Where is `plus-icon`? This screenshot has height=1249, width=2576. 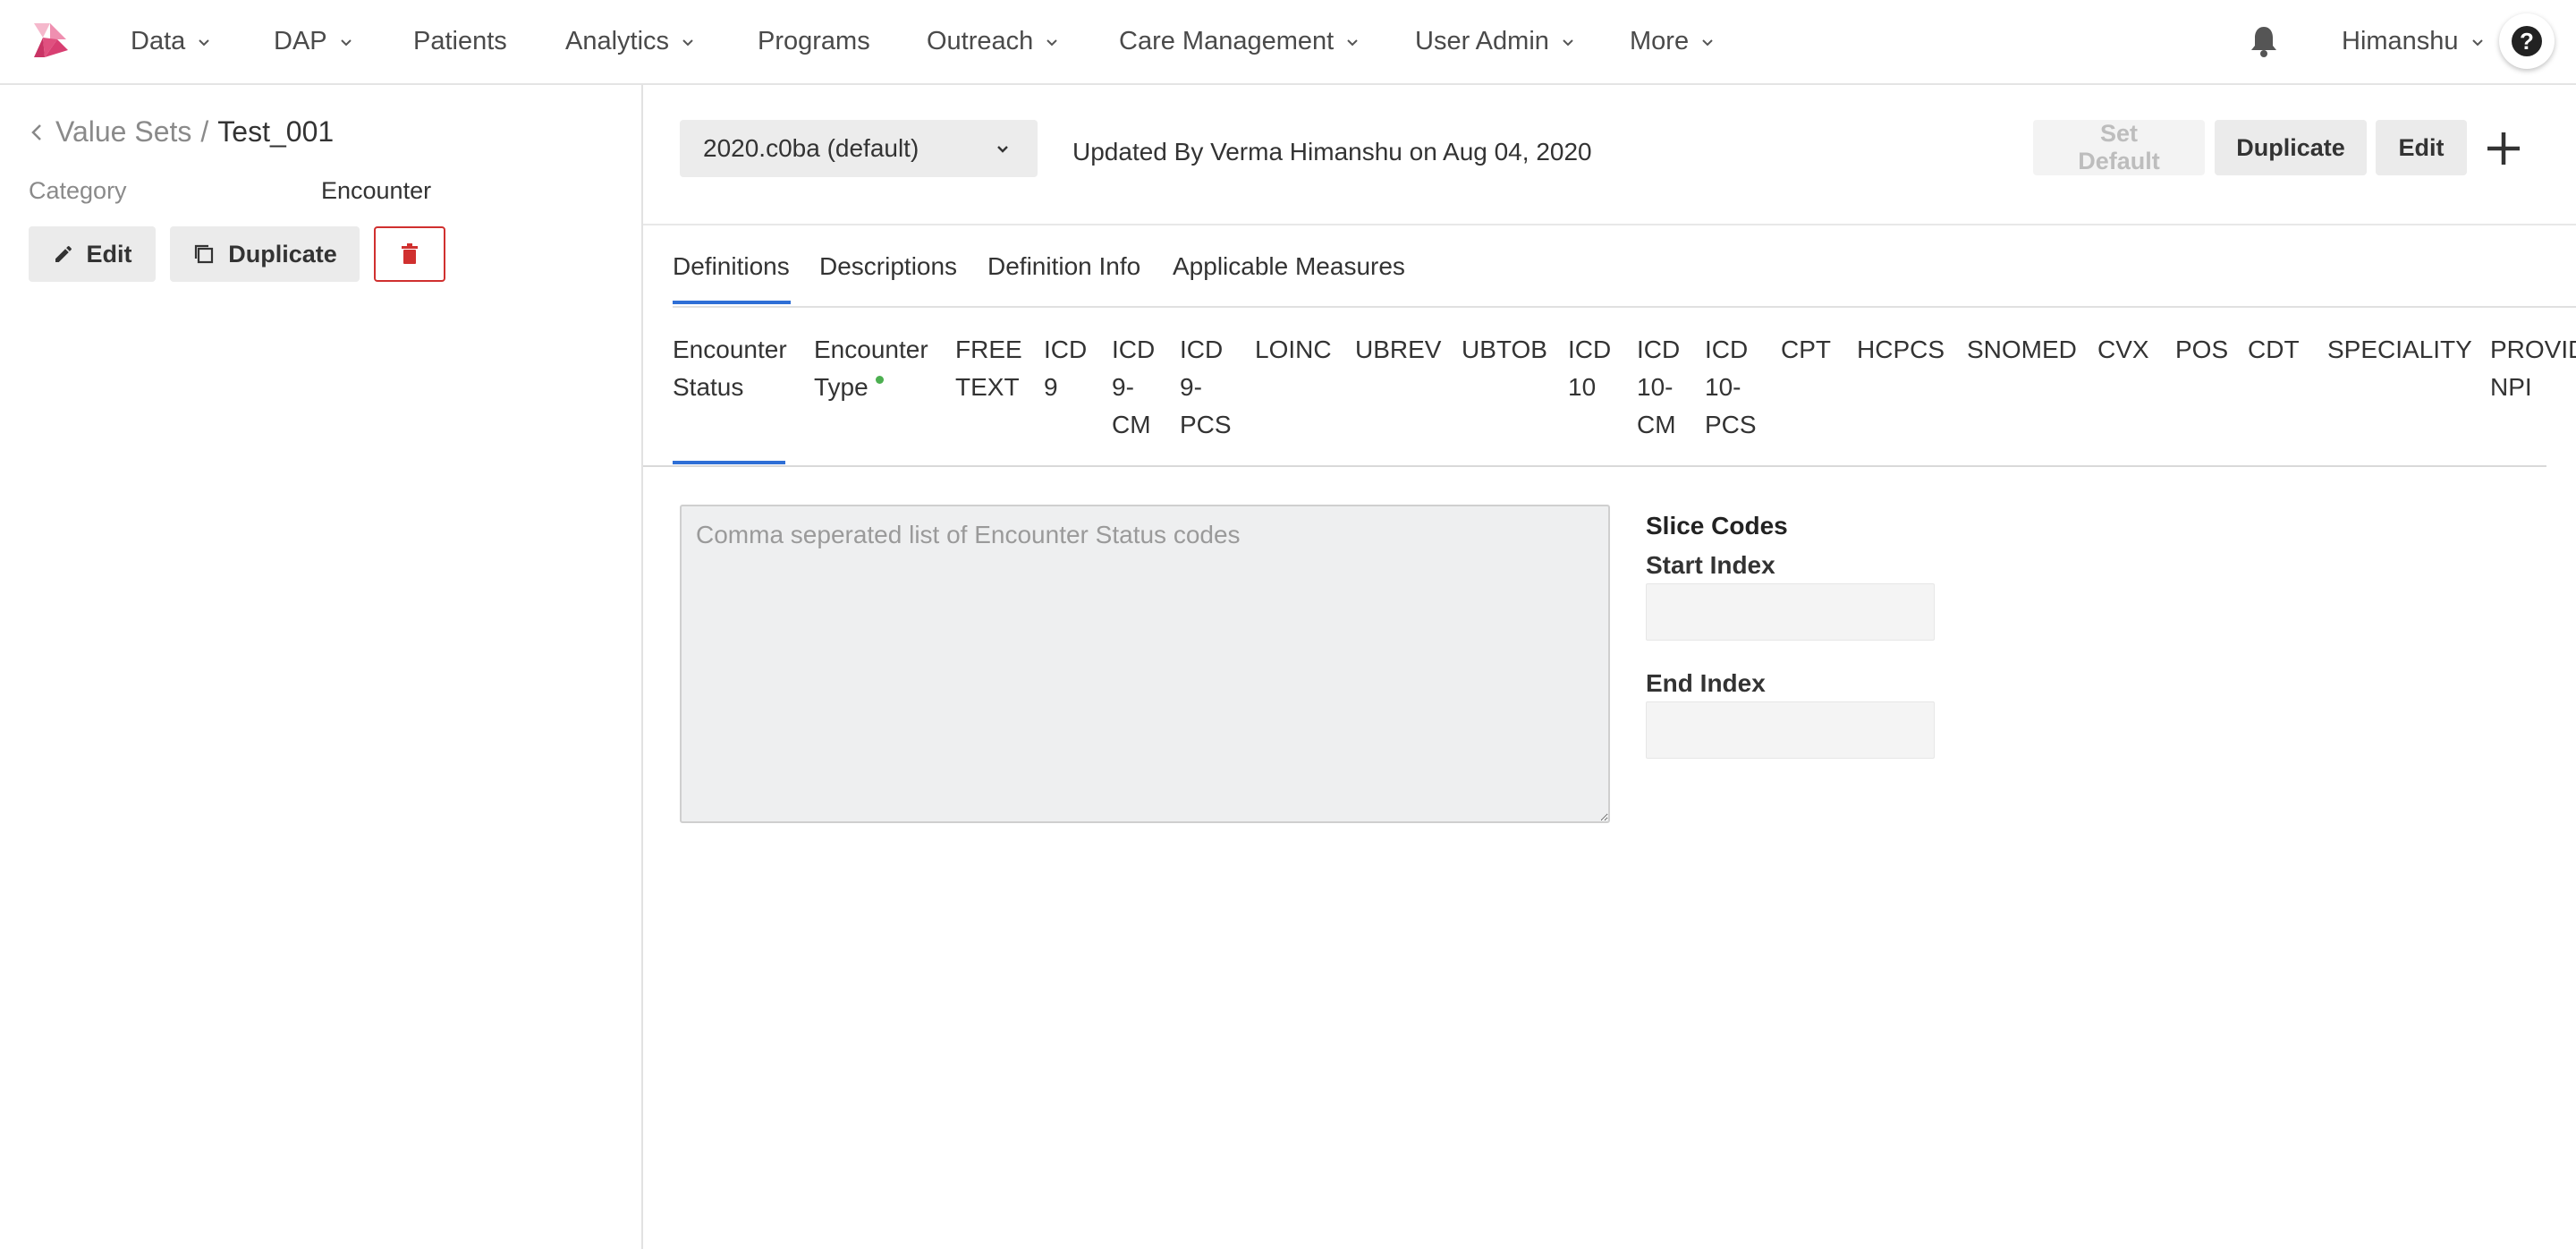
plus-icon is located at coordinates (2503, 148).